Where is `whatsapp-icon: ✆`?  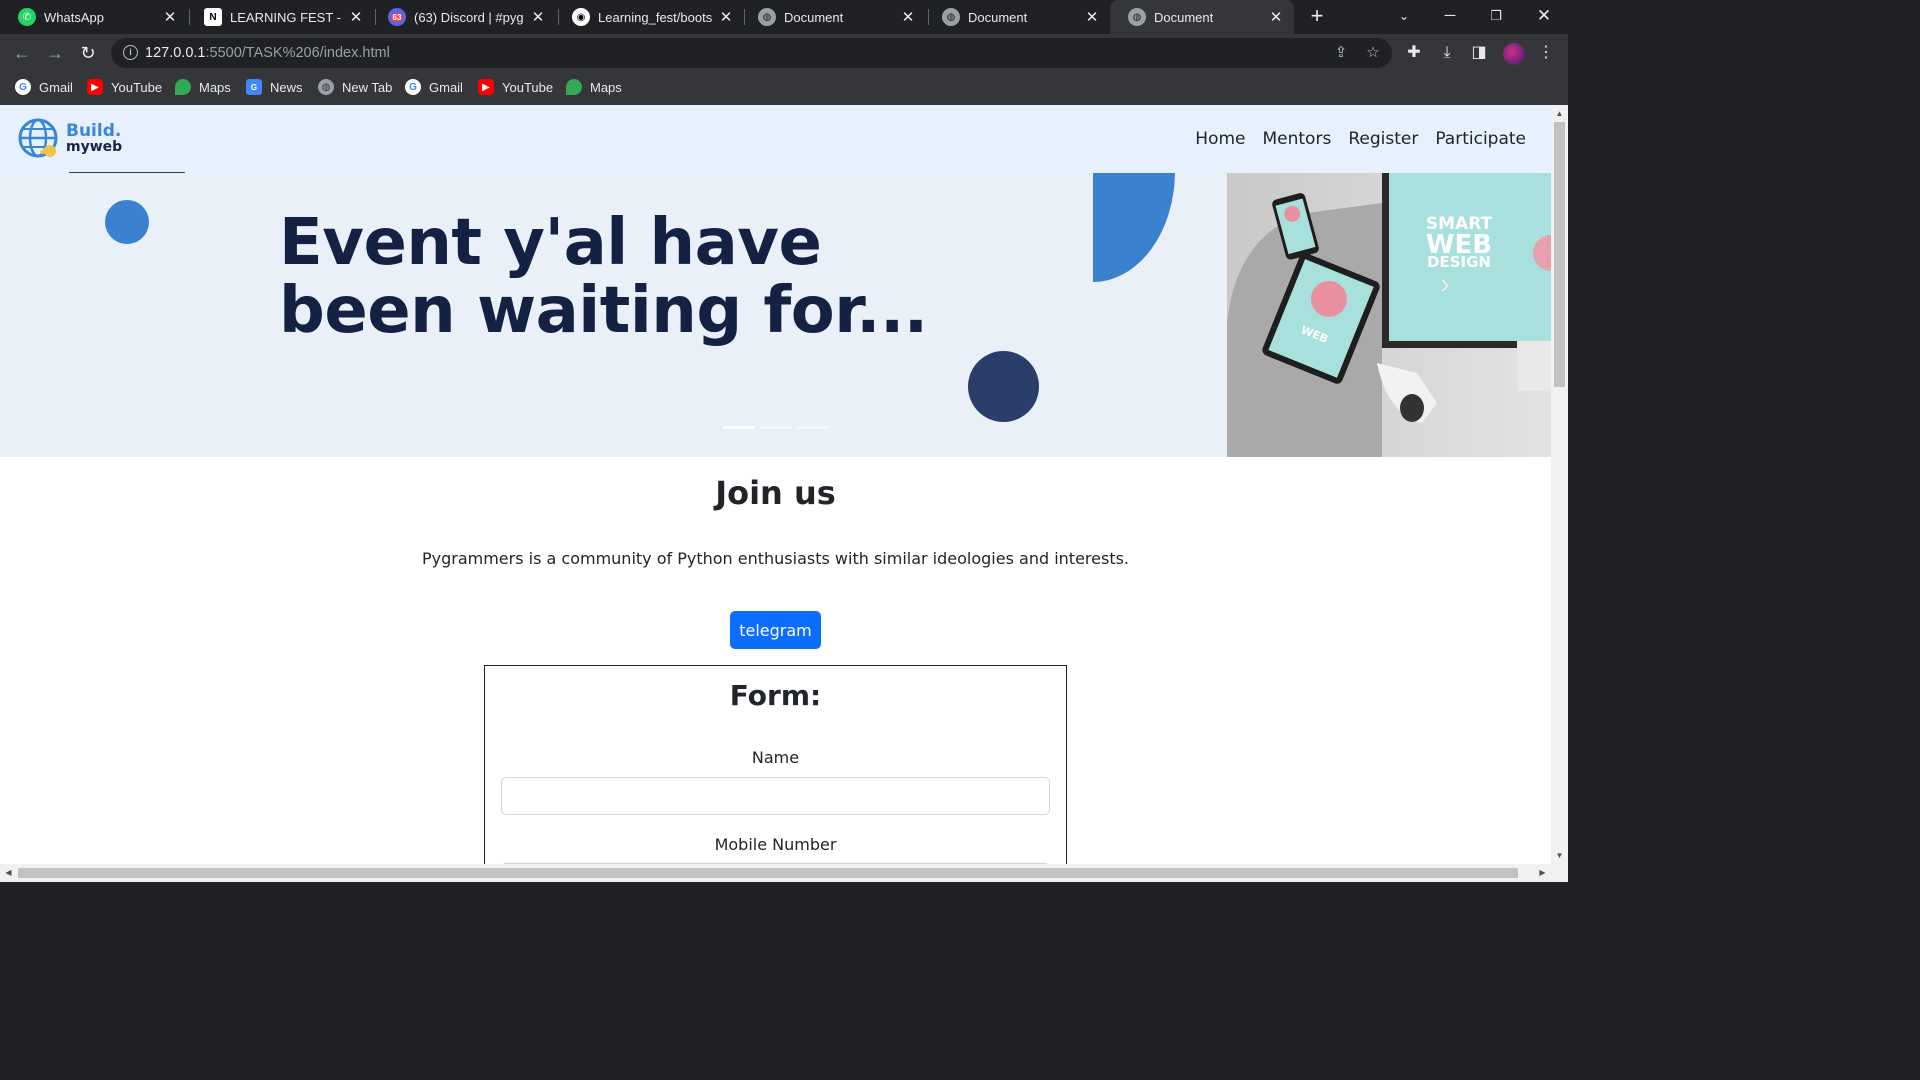 whatsapp-icon: ✆ is located at coordinates (27, 17).